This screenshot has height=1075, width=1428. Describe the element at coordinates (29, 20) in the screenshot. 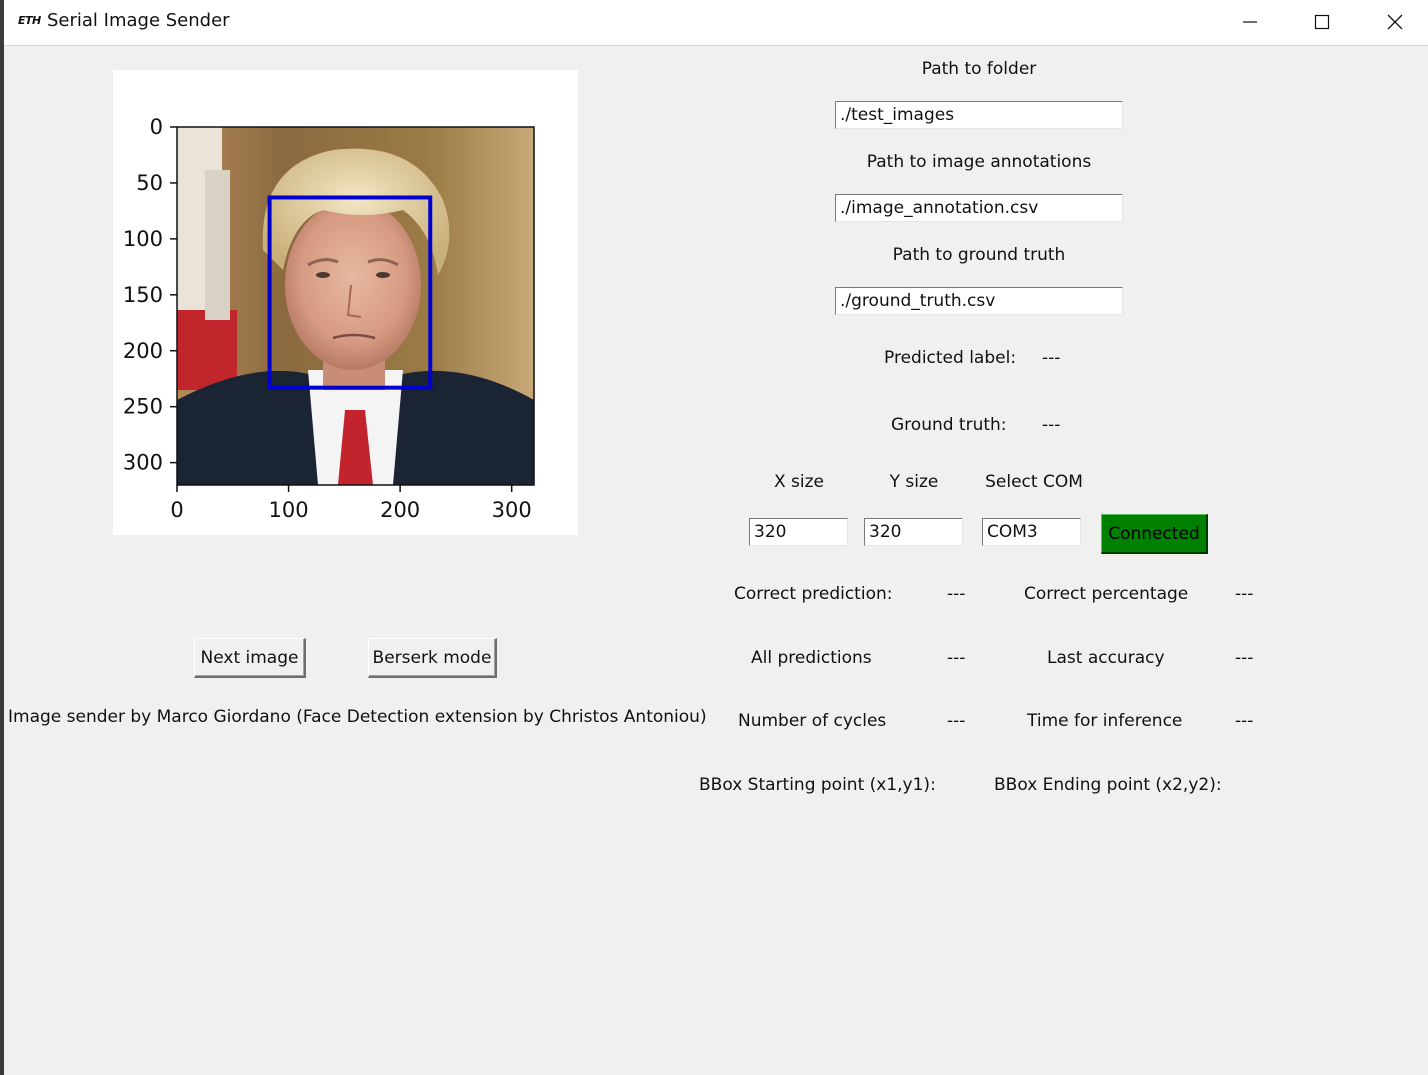

I see `eth-logo-icon: ETH` at that location.